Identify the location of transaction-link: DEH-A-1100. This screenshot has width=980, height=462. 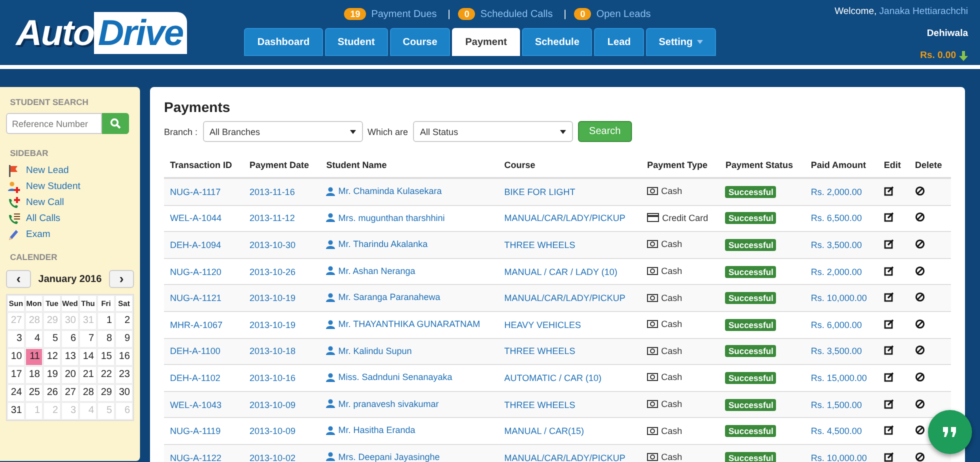
(195, 351).